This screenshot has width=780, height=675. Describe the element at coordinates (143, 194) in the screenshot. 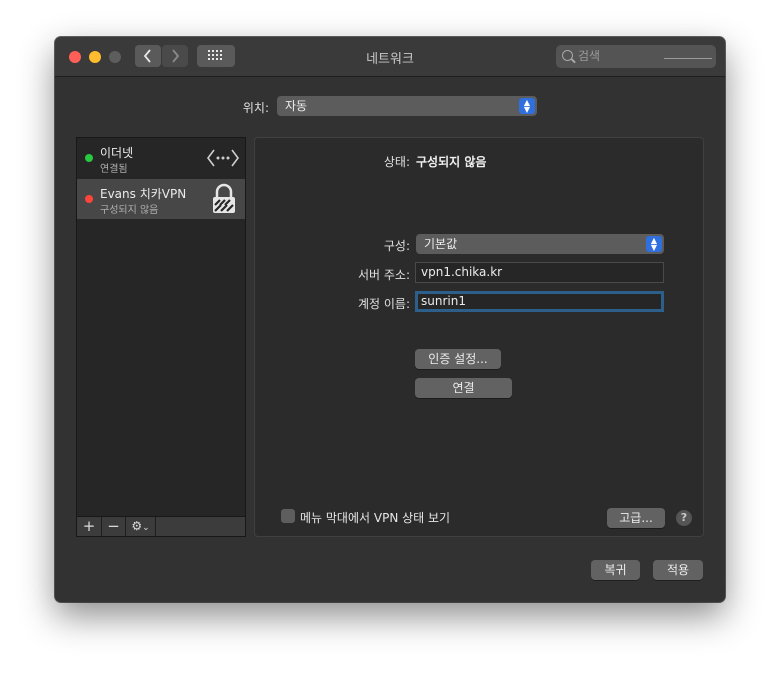

I see `service-name: Evans 치카VPN` at that location.